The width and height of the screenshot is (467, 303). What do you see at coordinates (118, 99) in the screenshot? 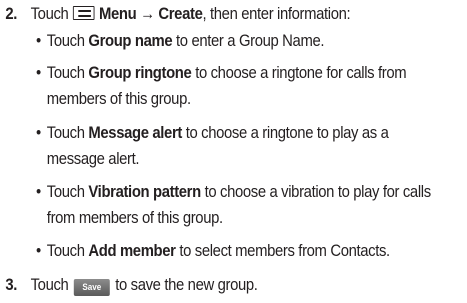
I see `bullet-text: members of this group.` at bounding box center [118, 99].